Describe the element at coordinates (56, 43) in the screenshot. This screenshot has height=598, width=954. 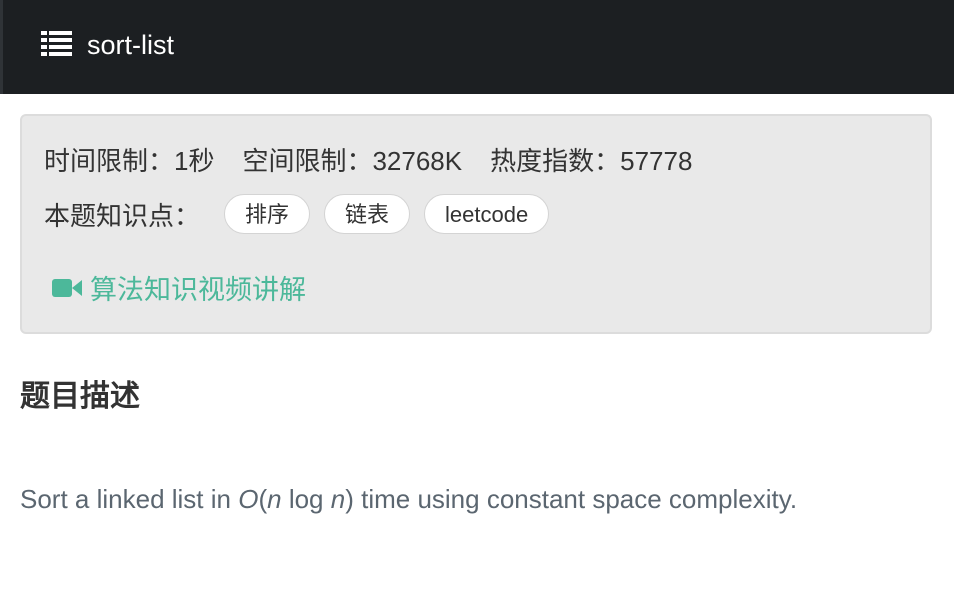
I see `list-icon` at that location.